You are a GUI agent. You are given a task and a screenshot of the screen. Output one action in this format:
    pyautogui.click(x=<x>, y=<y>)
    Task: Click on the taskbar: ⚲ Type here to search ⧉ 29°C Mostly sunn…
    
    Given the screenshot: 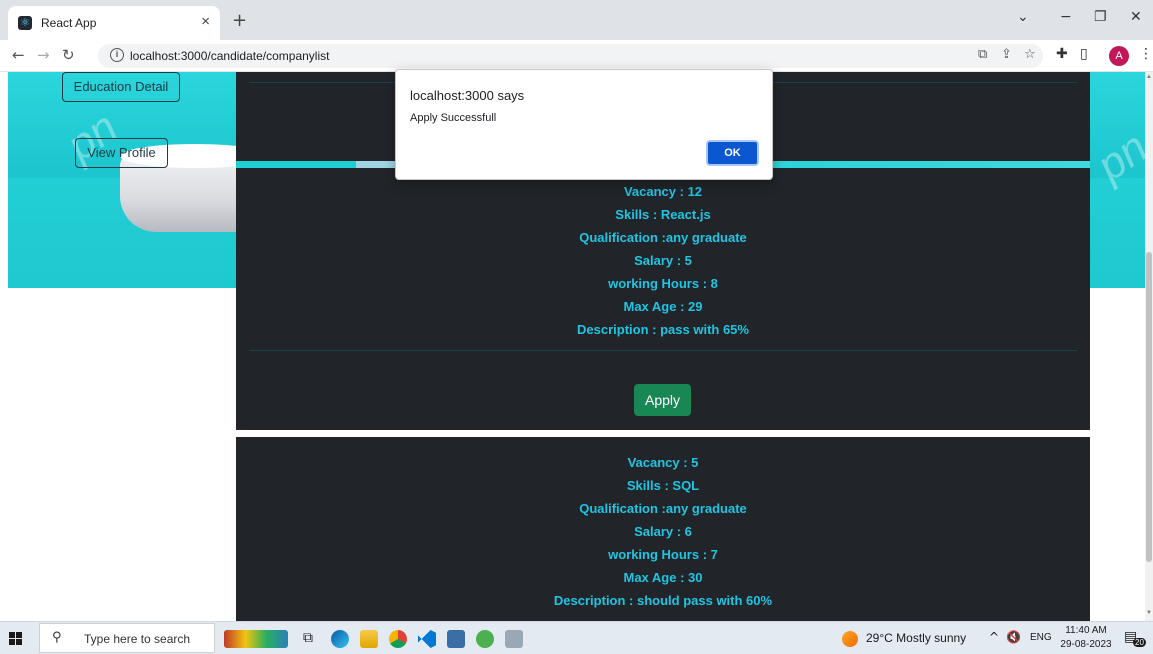 What is the action you would take?
    pyautogui.click(x=576, y=637)
    